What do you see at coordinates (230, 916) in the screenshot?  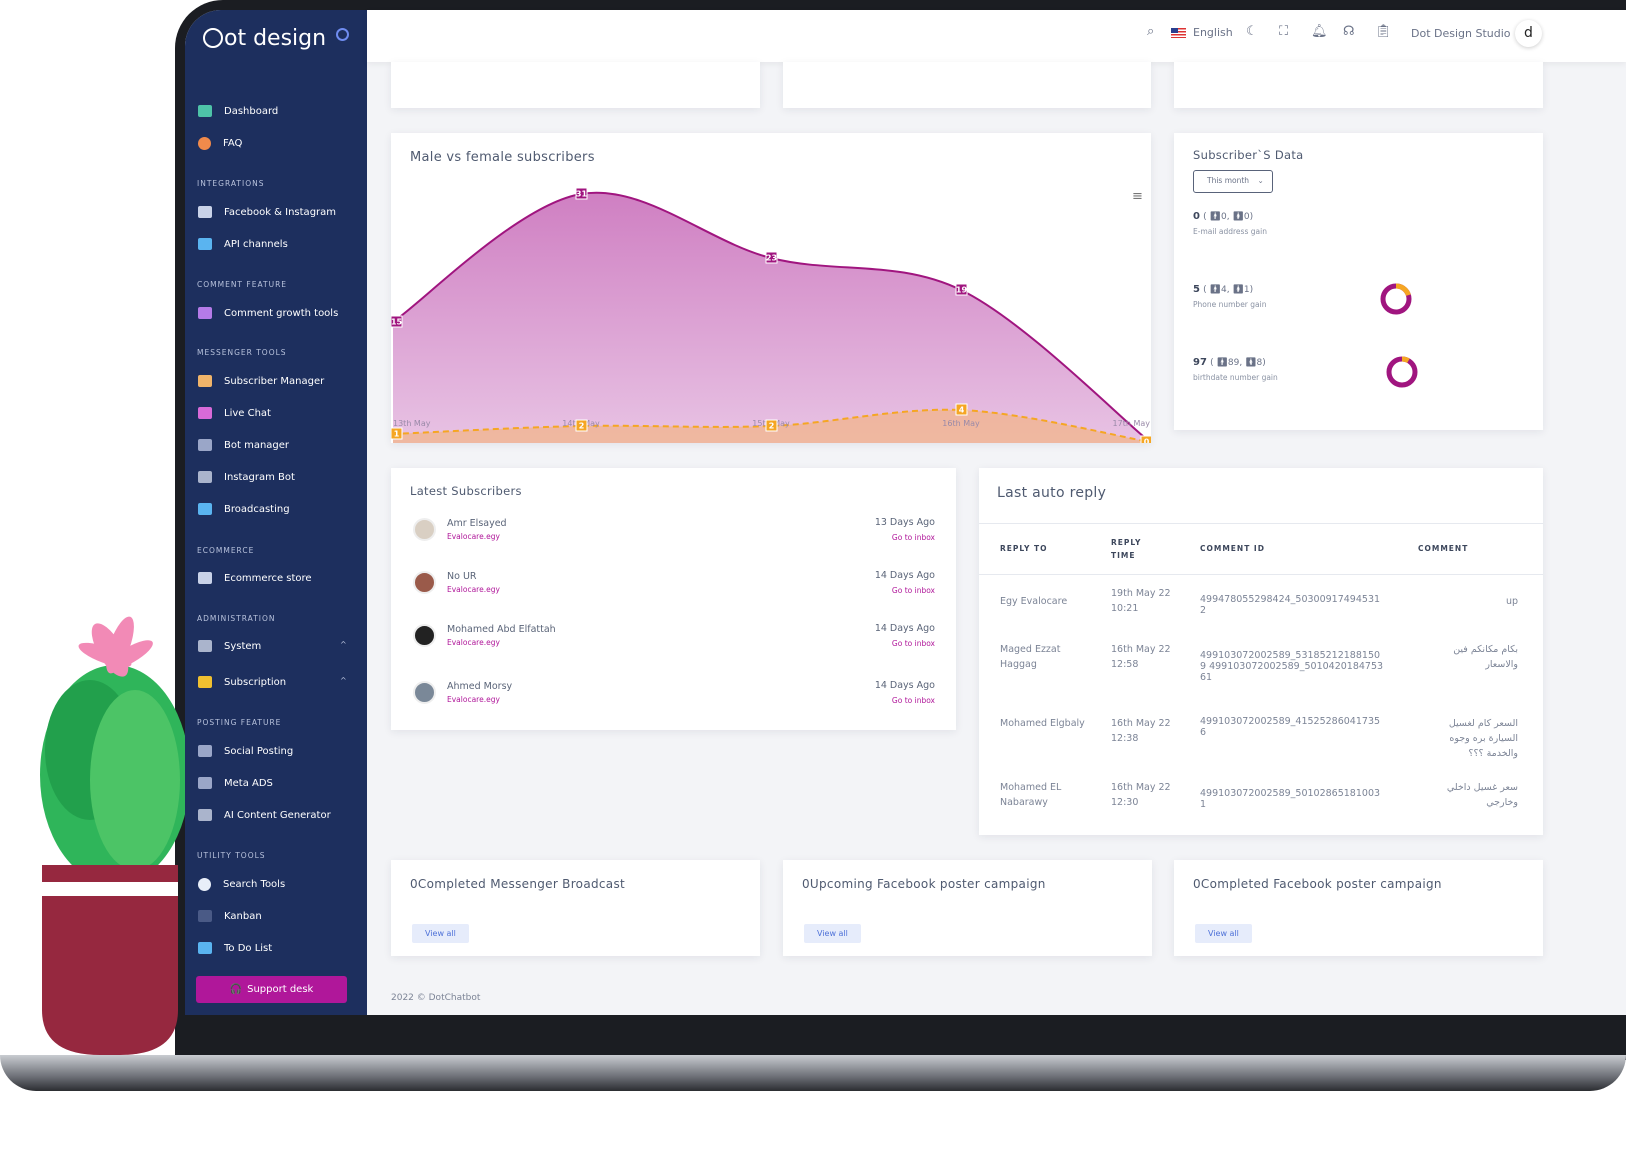 I see `sidebar-item-kanban: Kanban` at bounding box center [230, 916].